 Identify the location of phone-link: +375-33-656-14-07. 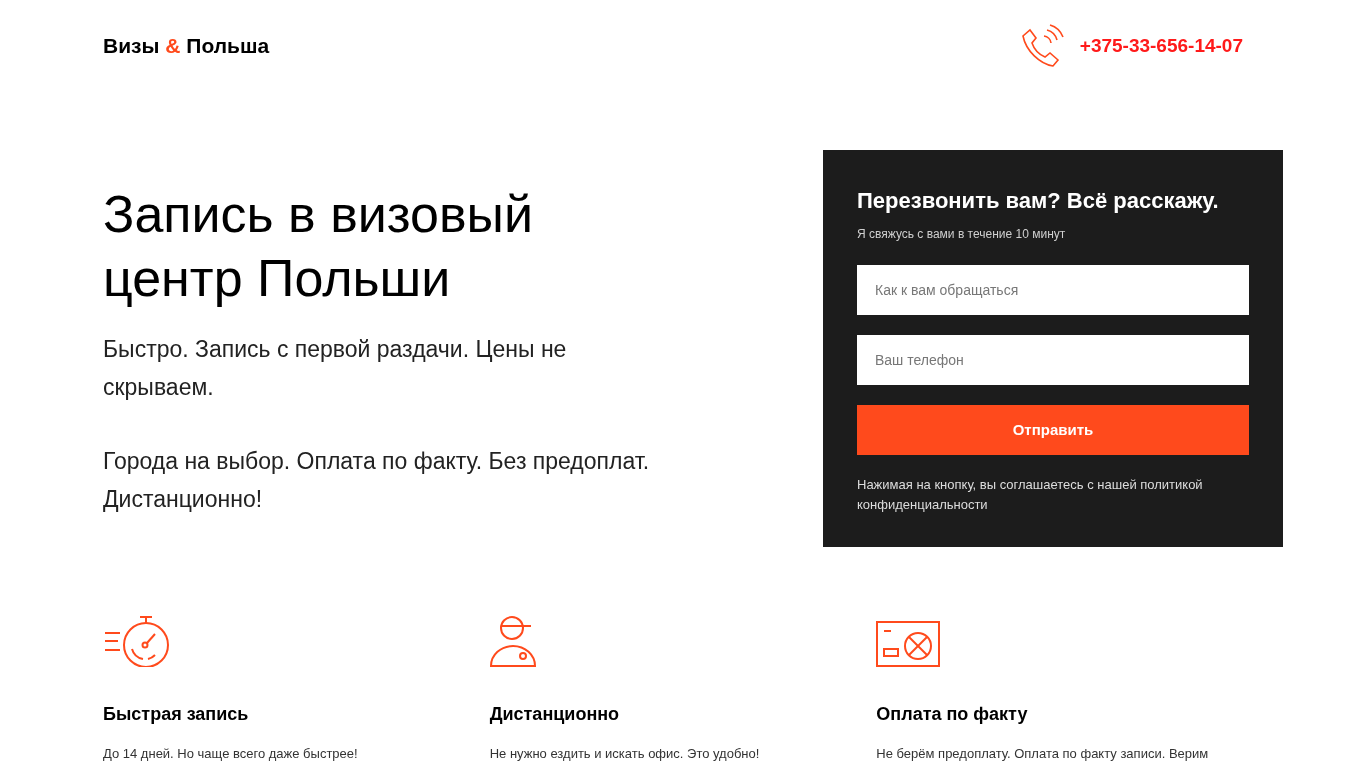
(1161, 46).